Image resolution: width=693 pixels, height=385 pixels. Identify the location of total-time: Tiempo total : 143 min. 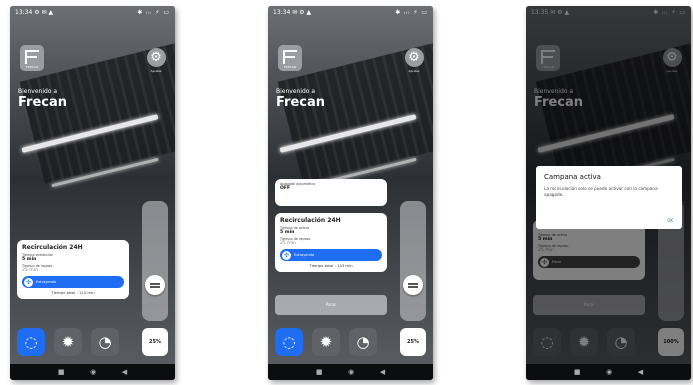
(331, 265).